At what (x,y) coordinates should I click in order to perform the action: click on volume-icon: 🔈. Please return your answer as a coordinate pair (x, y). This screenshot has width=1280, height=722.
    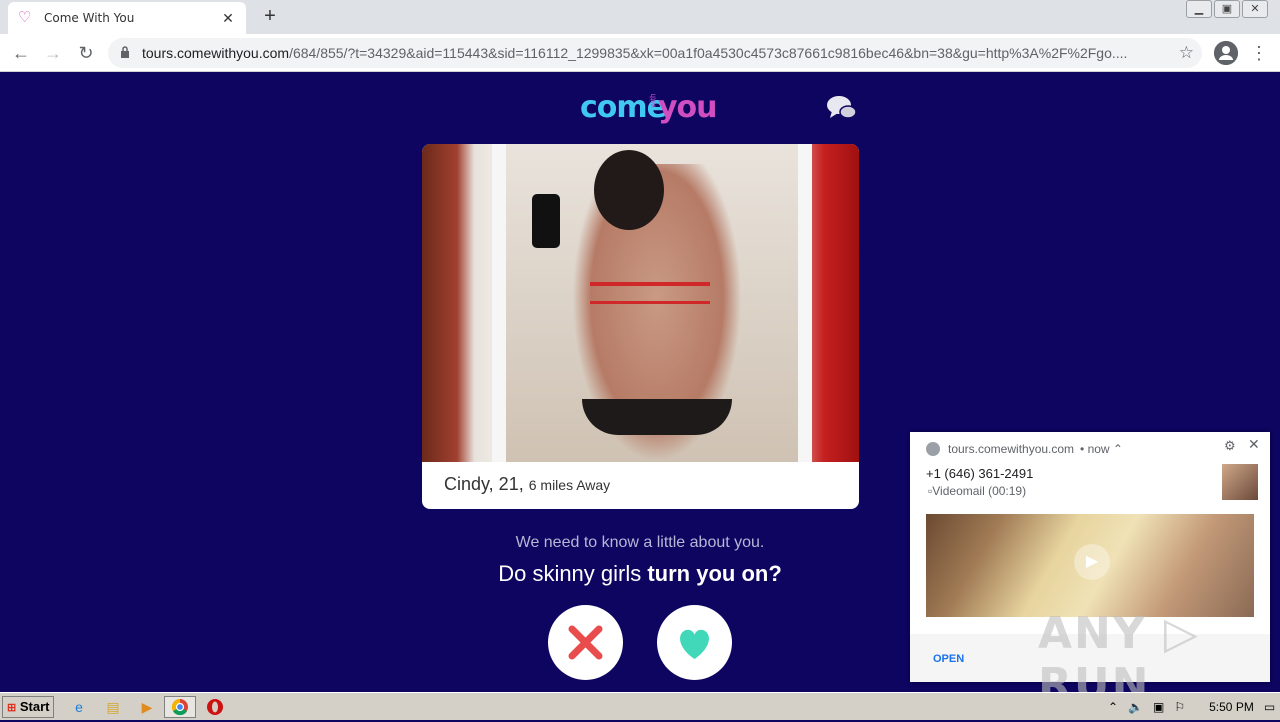
    Looking at the image, I should click on (1135, 707).